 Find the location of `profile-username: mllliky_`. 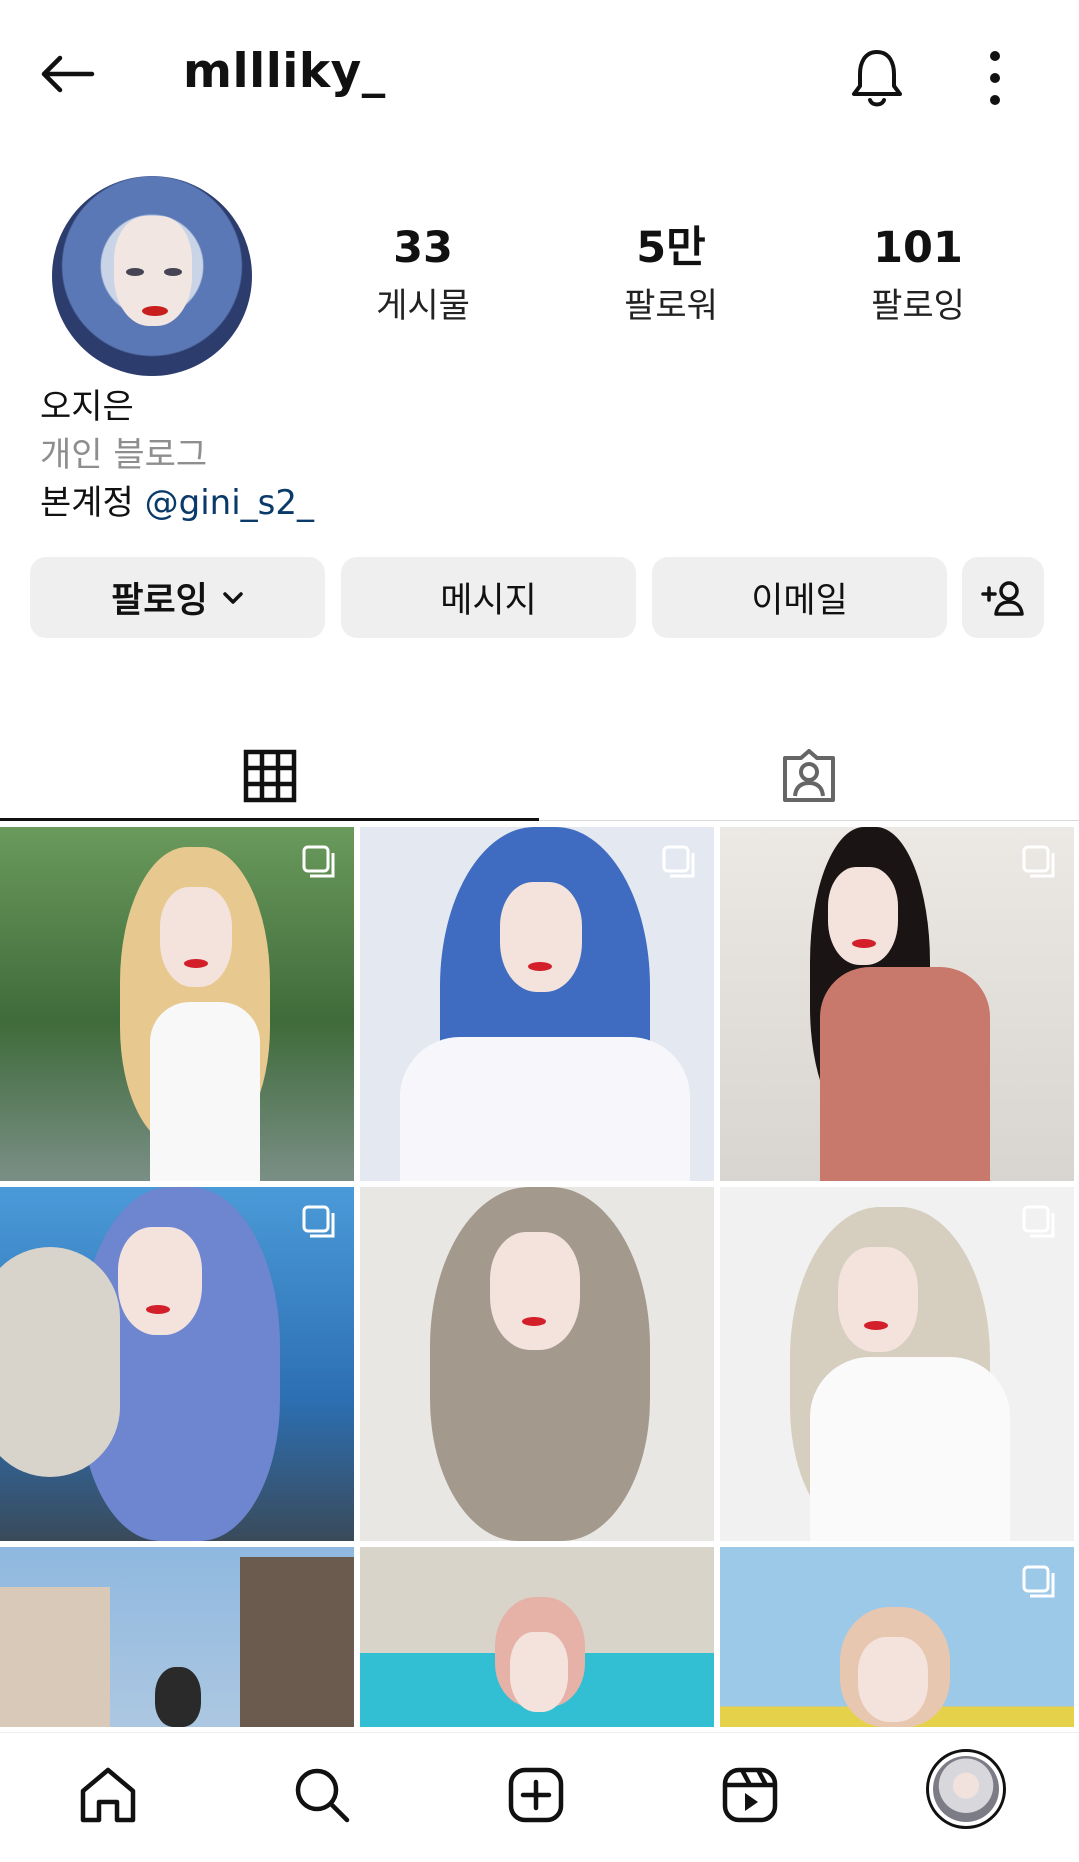

profile-username: mllliky_ is located at coordinates (284, 71).